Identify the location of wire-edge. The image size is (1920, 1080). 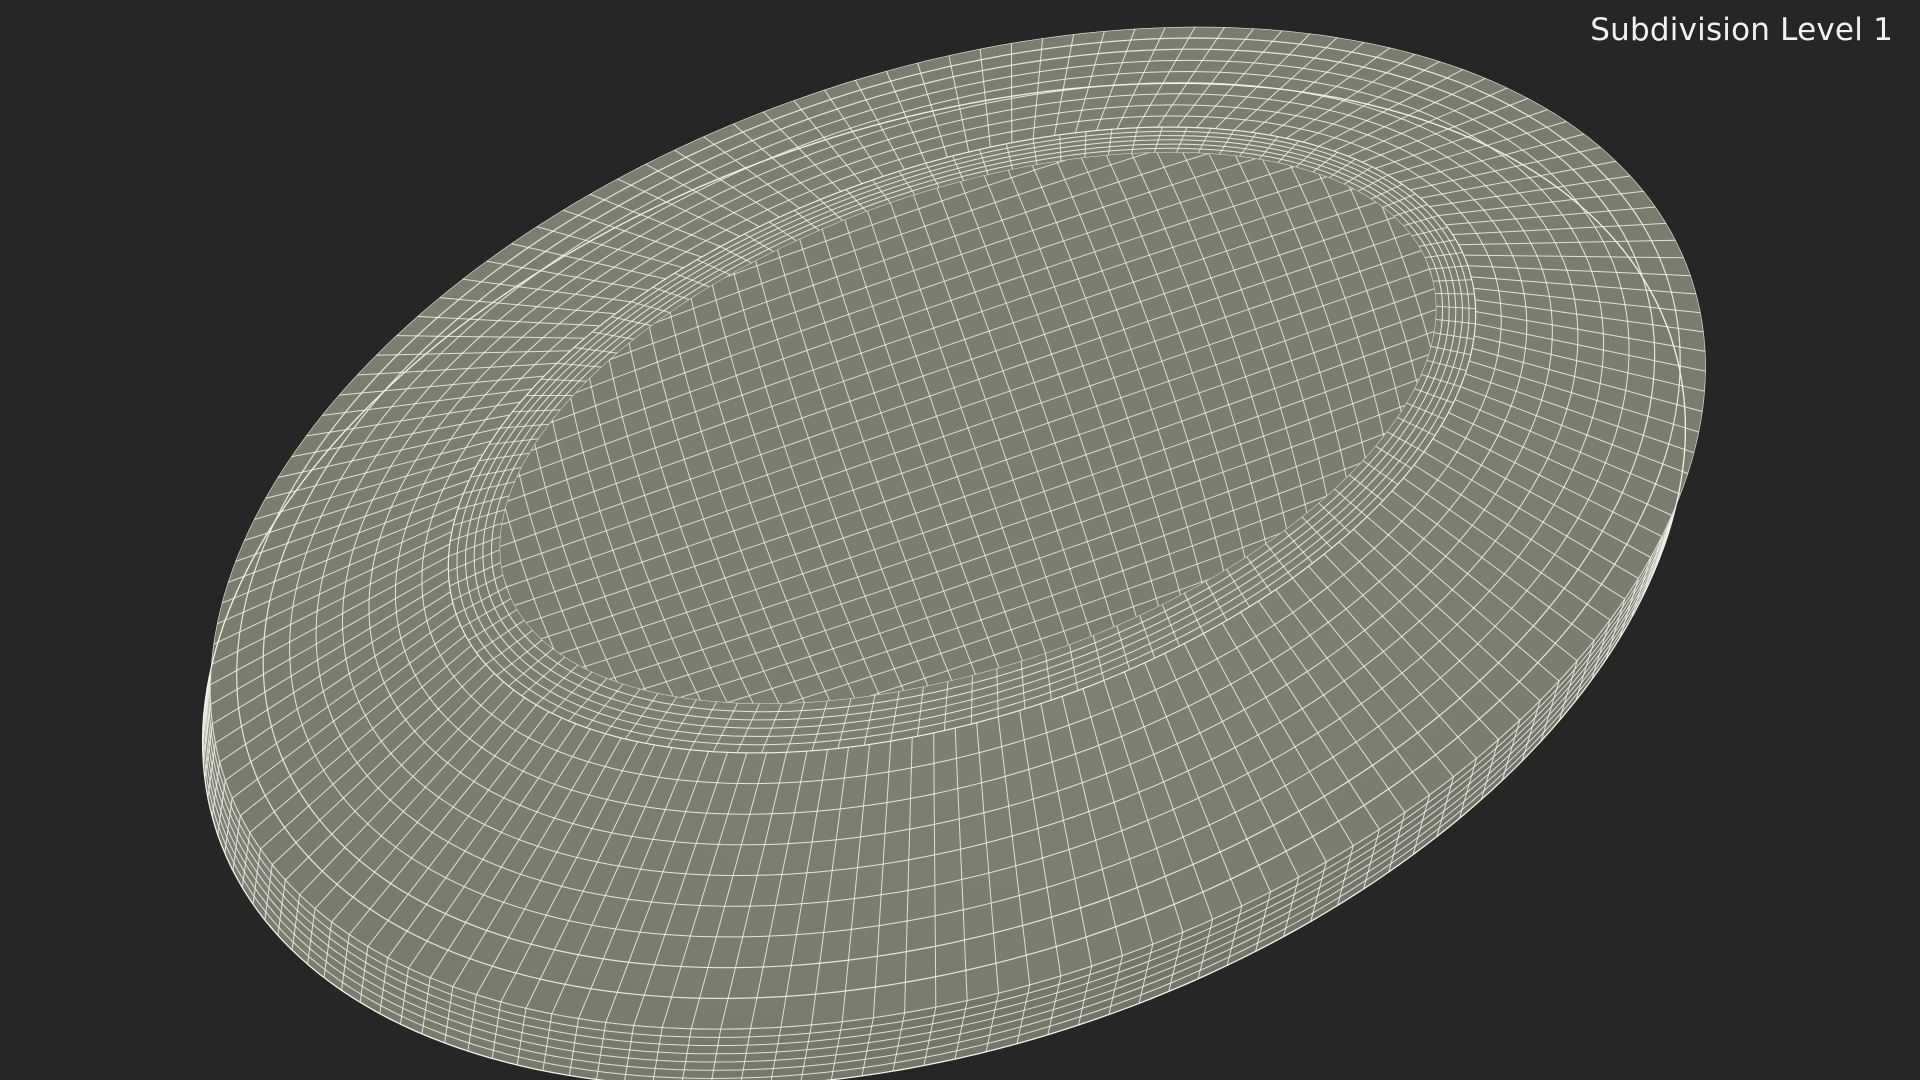
(1454, 294).